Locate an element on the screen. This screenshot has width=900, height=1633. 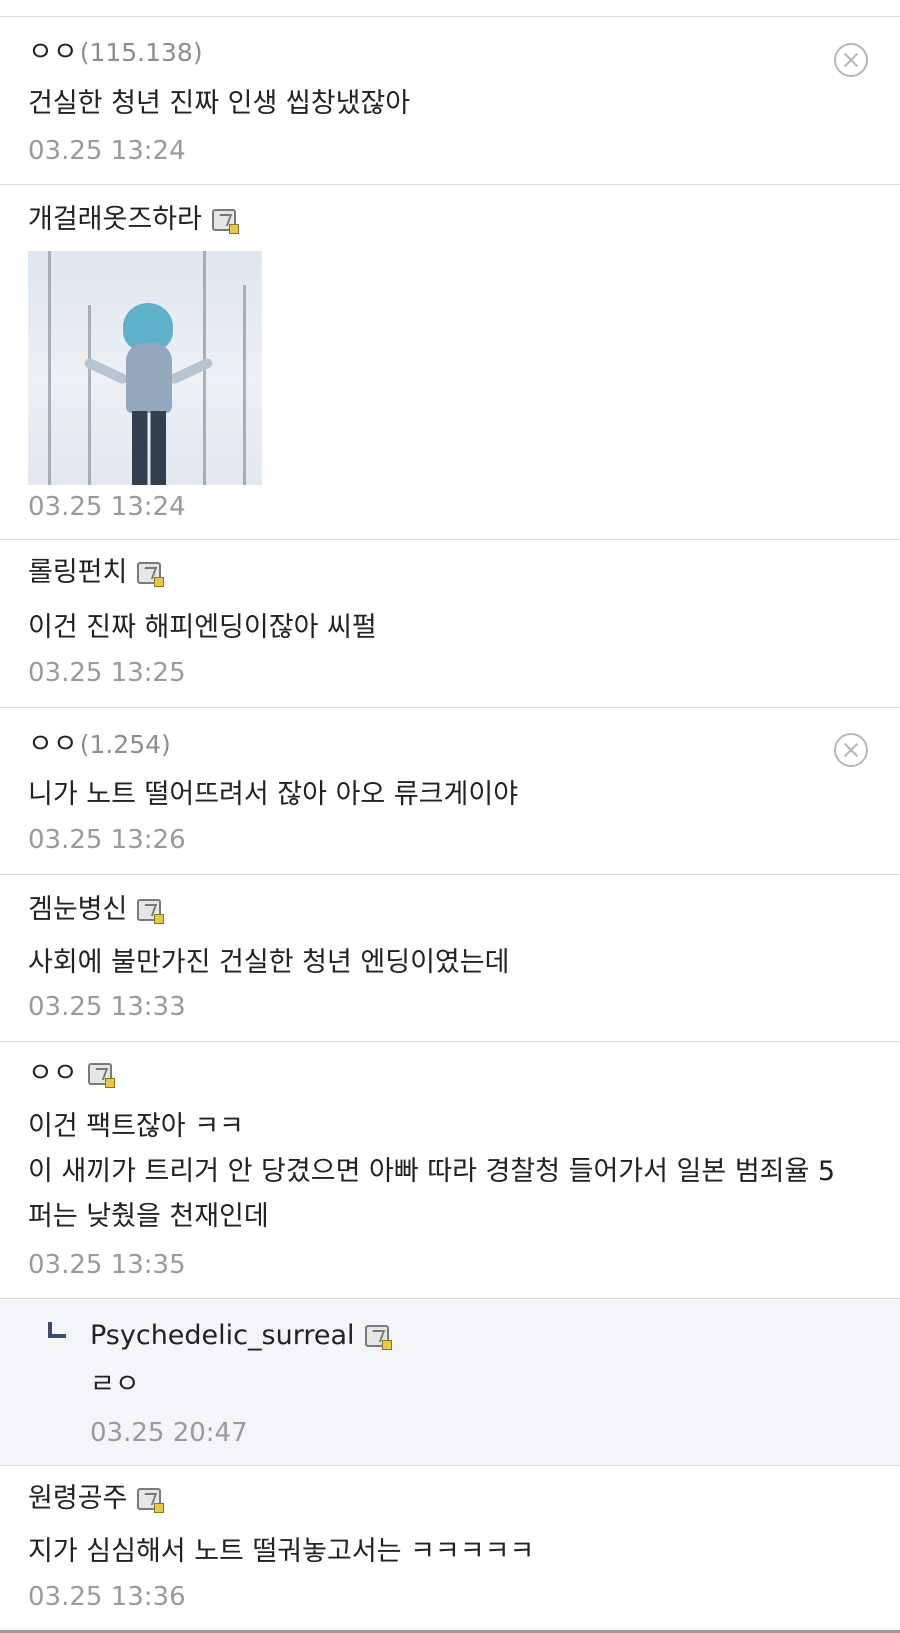
reply-item: Psychedelic_surreal ㄹㅇ 03.25 20:47 is located at coordinates (450, 1383).